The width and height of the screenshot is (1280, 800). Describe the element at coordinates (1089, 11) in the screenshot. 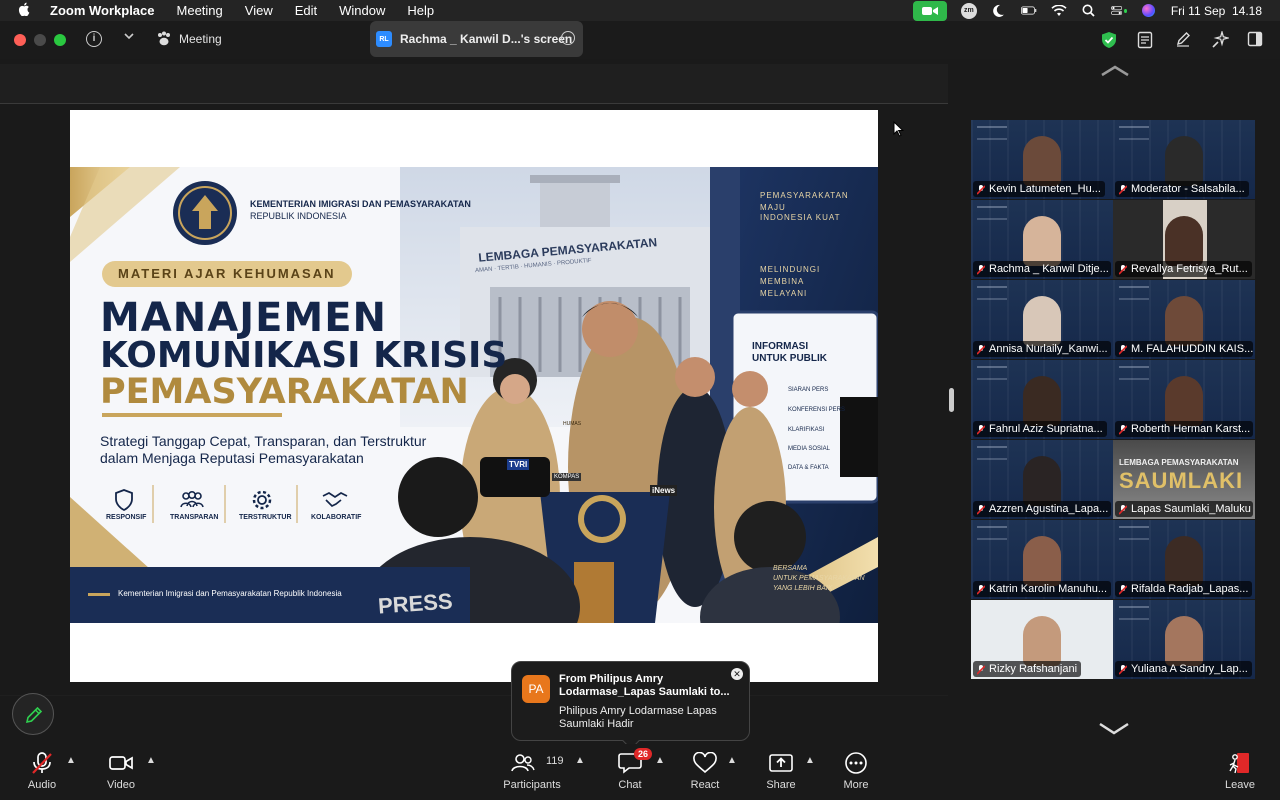

I see `spotlight-search-icon` at that location.